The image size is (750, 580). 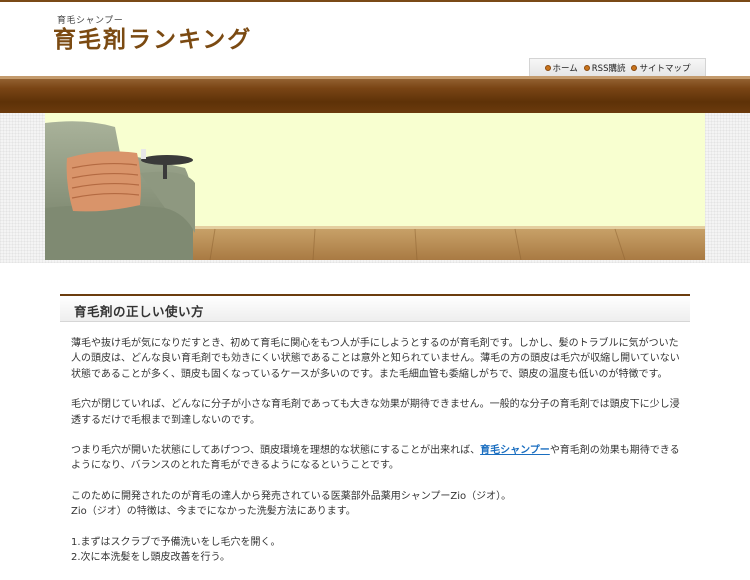 What do you see at coordinates (375, 308) in the screenshot?
I see `section-header: 育毛剤の正しい使い方` at bounding box center [375, 308].